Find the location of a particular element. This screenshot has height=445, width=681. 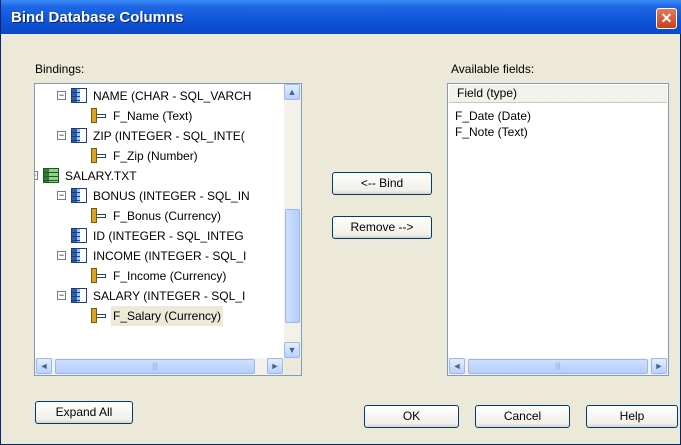

tree-node: − NAME (CHAR - SQL_VARCH is located at coordinates (159, 96).